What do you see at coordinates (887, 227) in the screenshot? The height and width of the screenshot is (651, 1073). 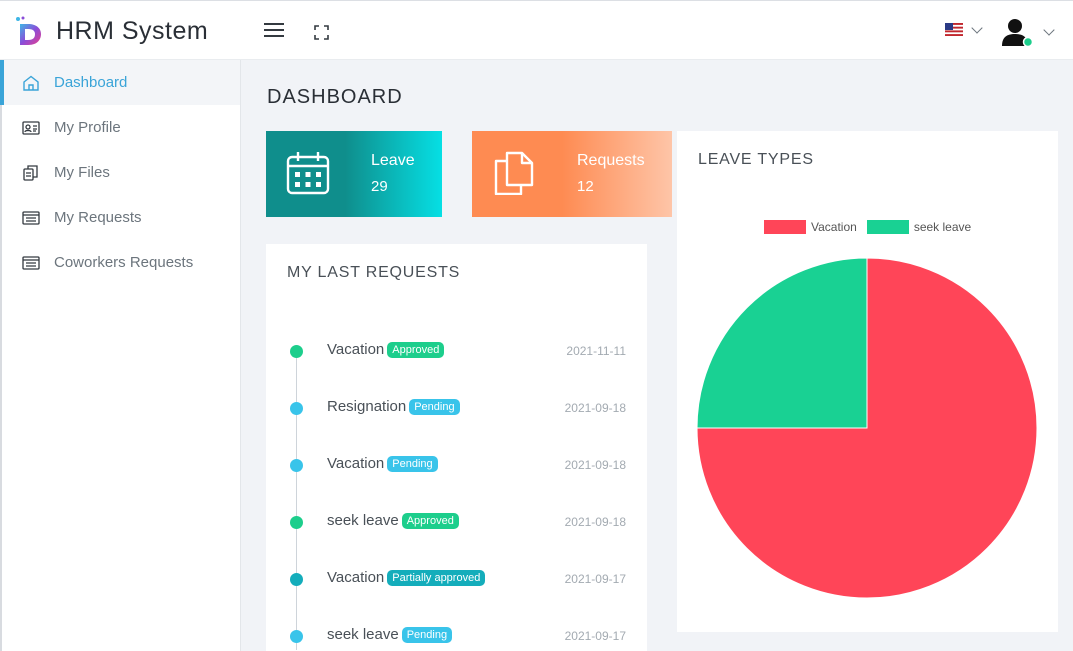 I see `legend-swatch-seek-leave` at bounding box center [887, 227].